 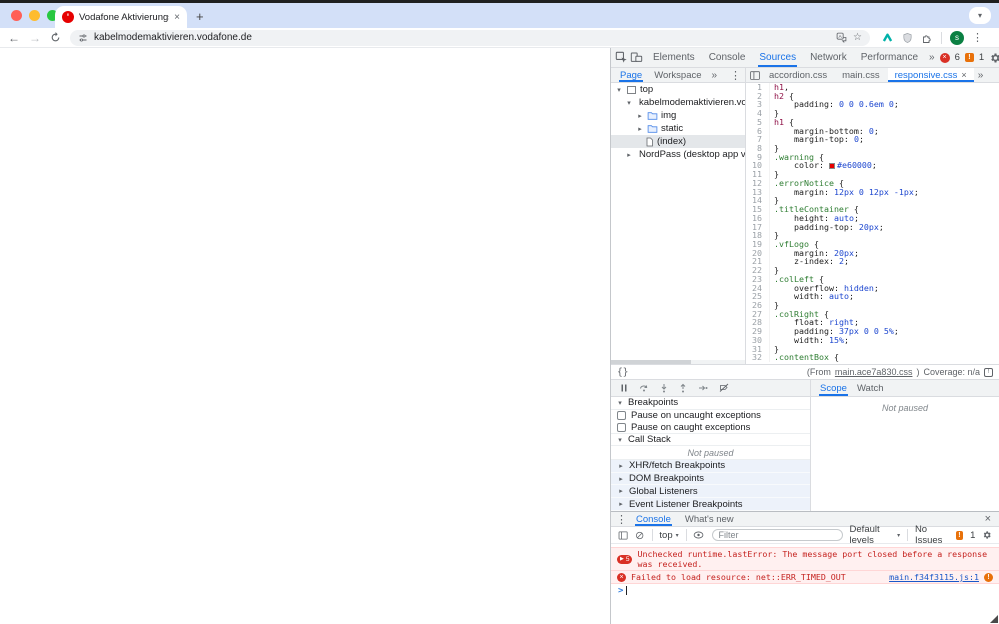 What do you see at coordinates (664, 388) in the screenshot?
I see `step-into-icon` at bounding box center [664, 388].